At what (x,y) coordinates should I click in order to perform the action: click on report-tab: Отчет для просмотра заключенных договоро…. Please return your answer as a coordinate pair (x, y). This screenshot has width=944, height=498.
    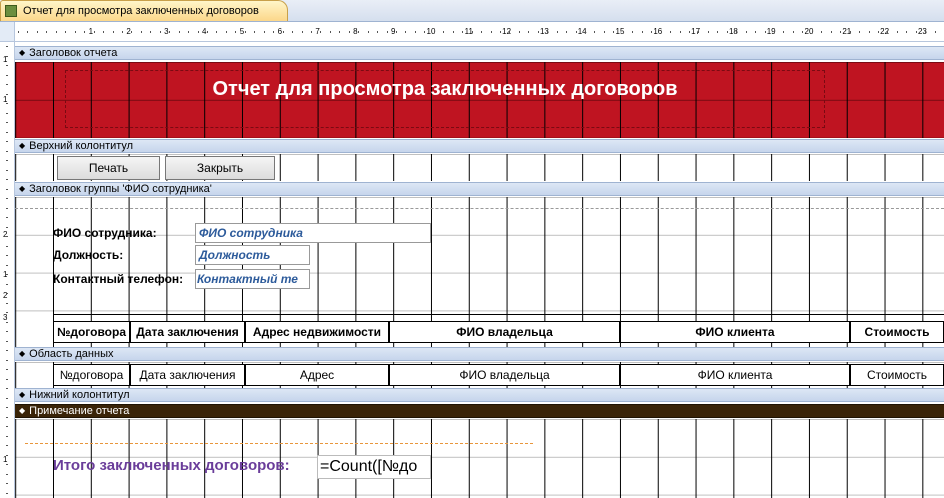
    Looking at the image, I should click on (144, 10).